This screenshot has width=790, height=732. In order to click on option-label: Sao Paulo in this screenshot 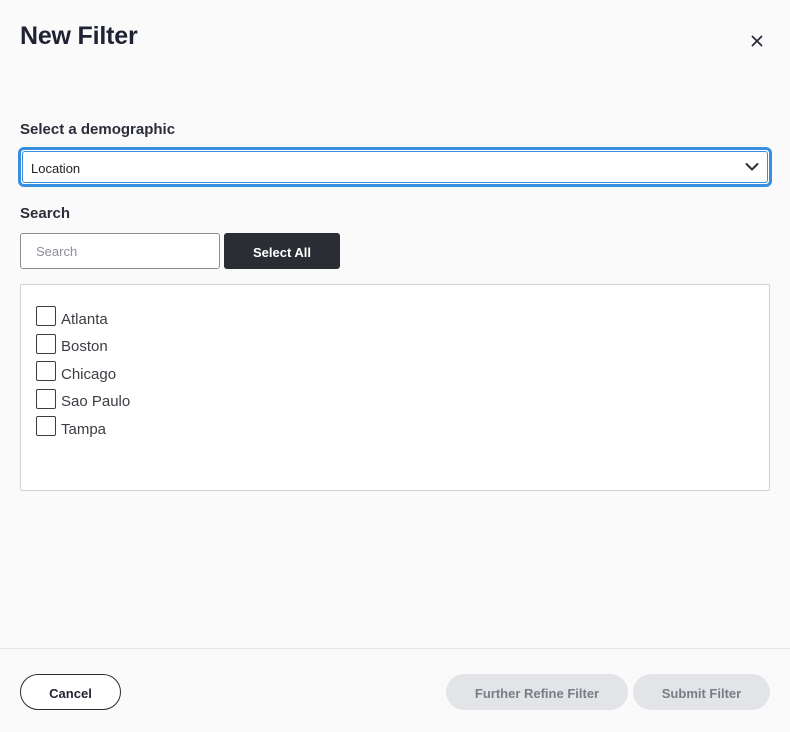, I will do `click(96, 402)`.